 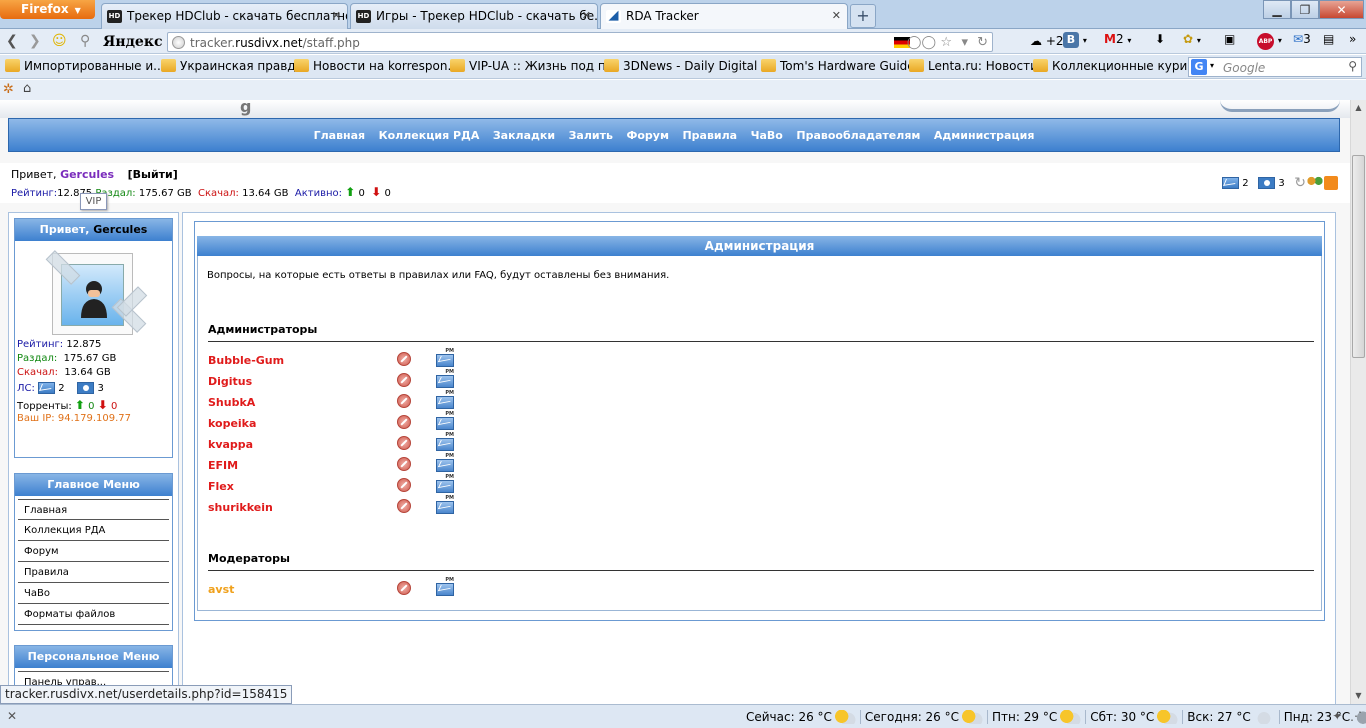 What do you see at coordinates (12, 716) in the screenshot?
I see `close-addon-bar-icon: ✕` at bounding box center [12, 716].